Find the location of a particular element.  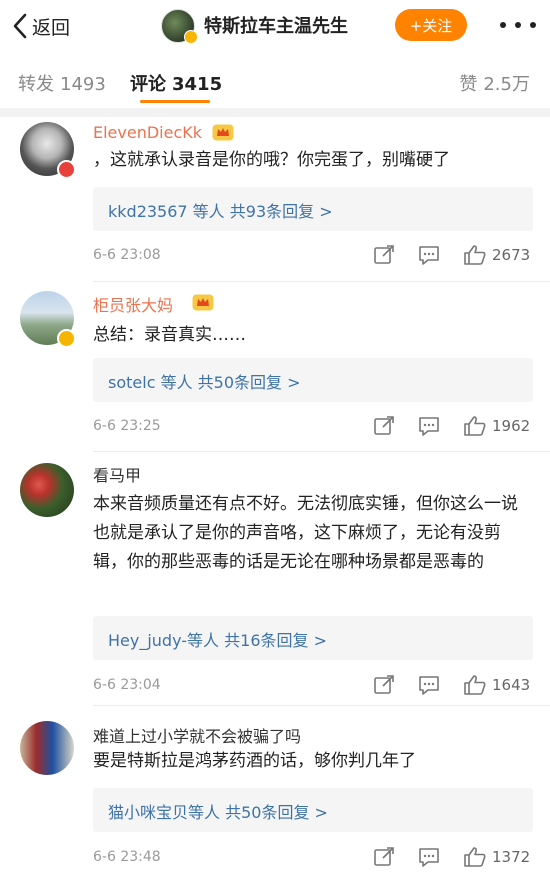

tab-likes: 赞 2.5万 is located at coordinates (494, 83).